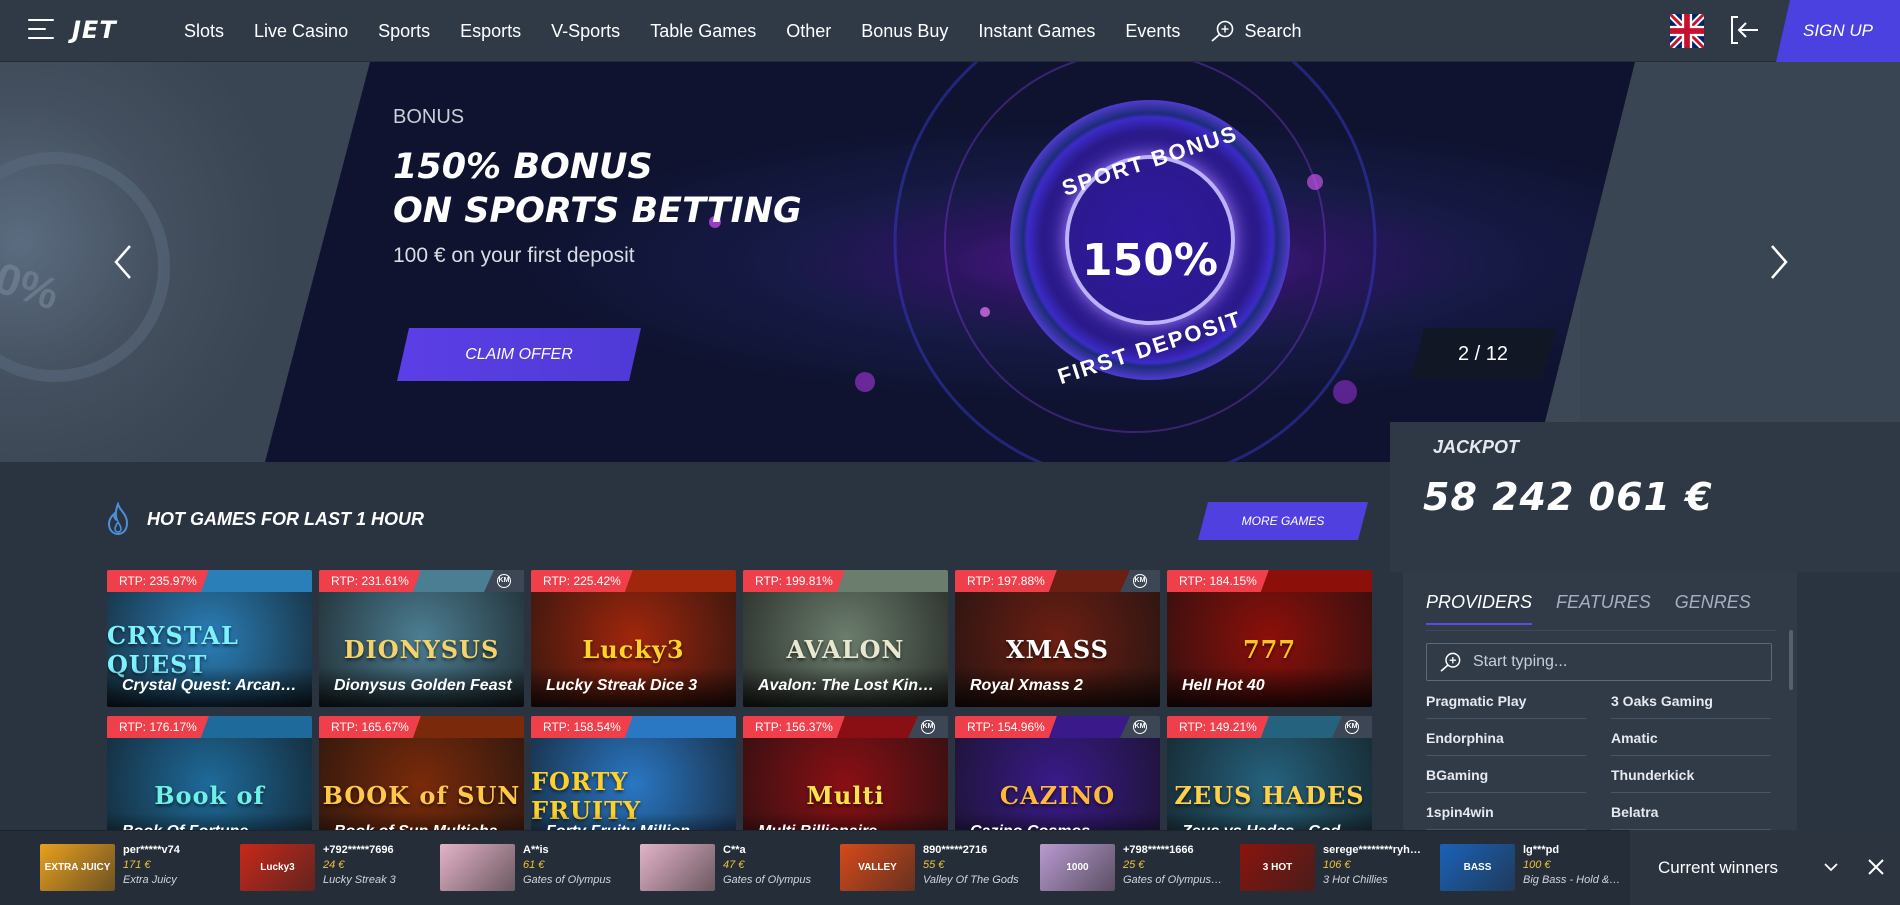 The height and width of the screenshot is (905, 1900). I want to click on winner-game: Lucky Streak 3, so click(359, 880).